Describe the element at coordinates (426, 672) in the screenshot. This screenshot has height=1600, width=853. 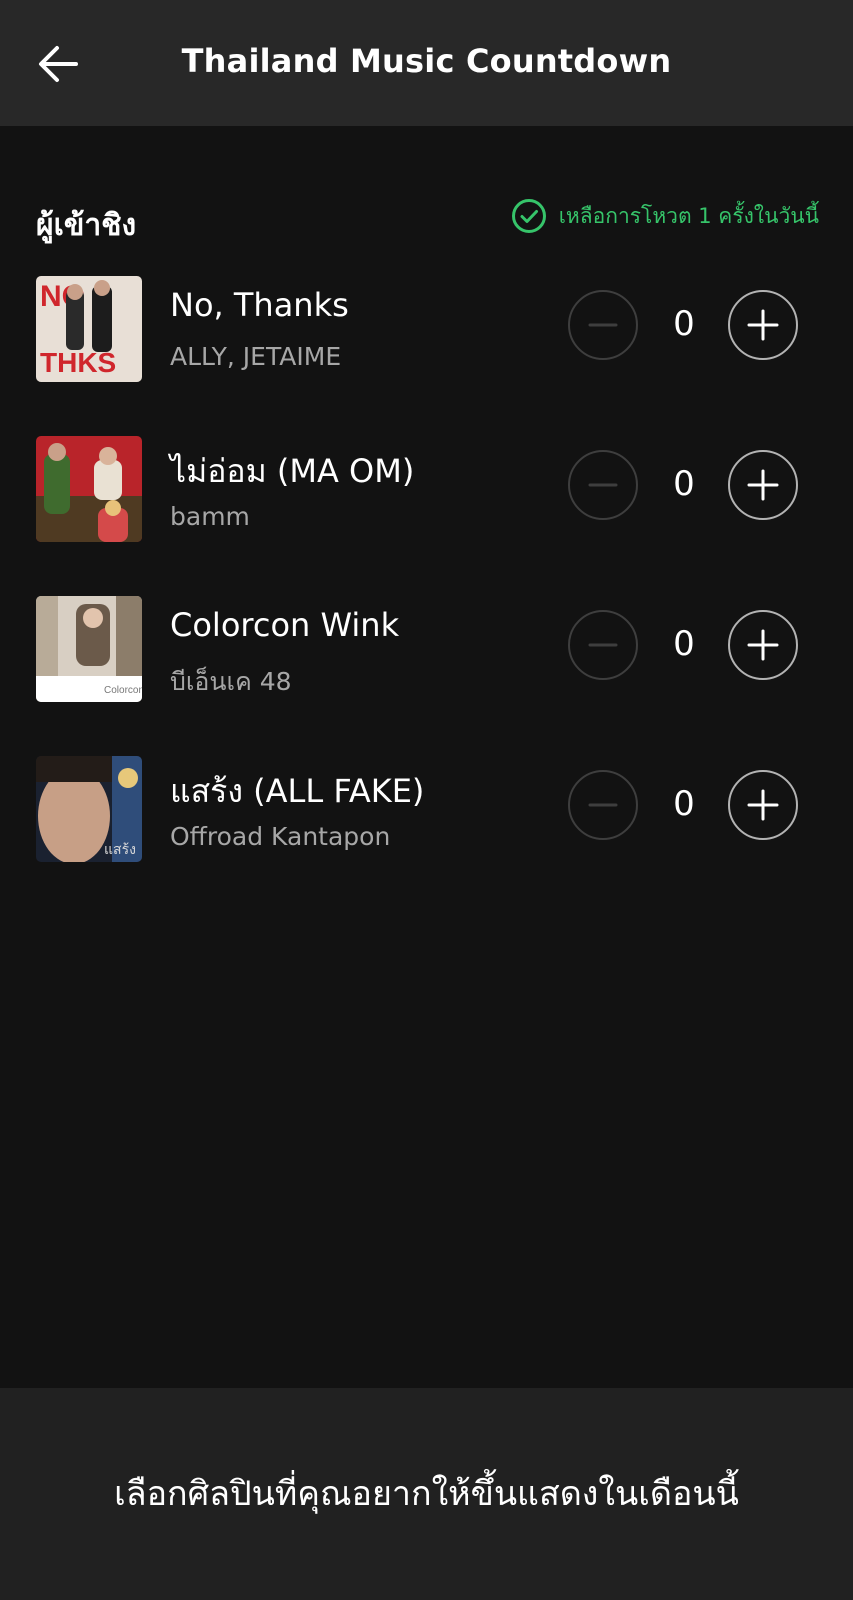
I see `nominee-row: Colorcon Colorcon Wink บีเอ็นเค 48 0` at that location.